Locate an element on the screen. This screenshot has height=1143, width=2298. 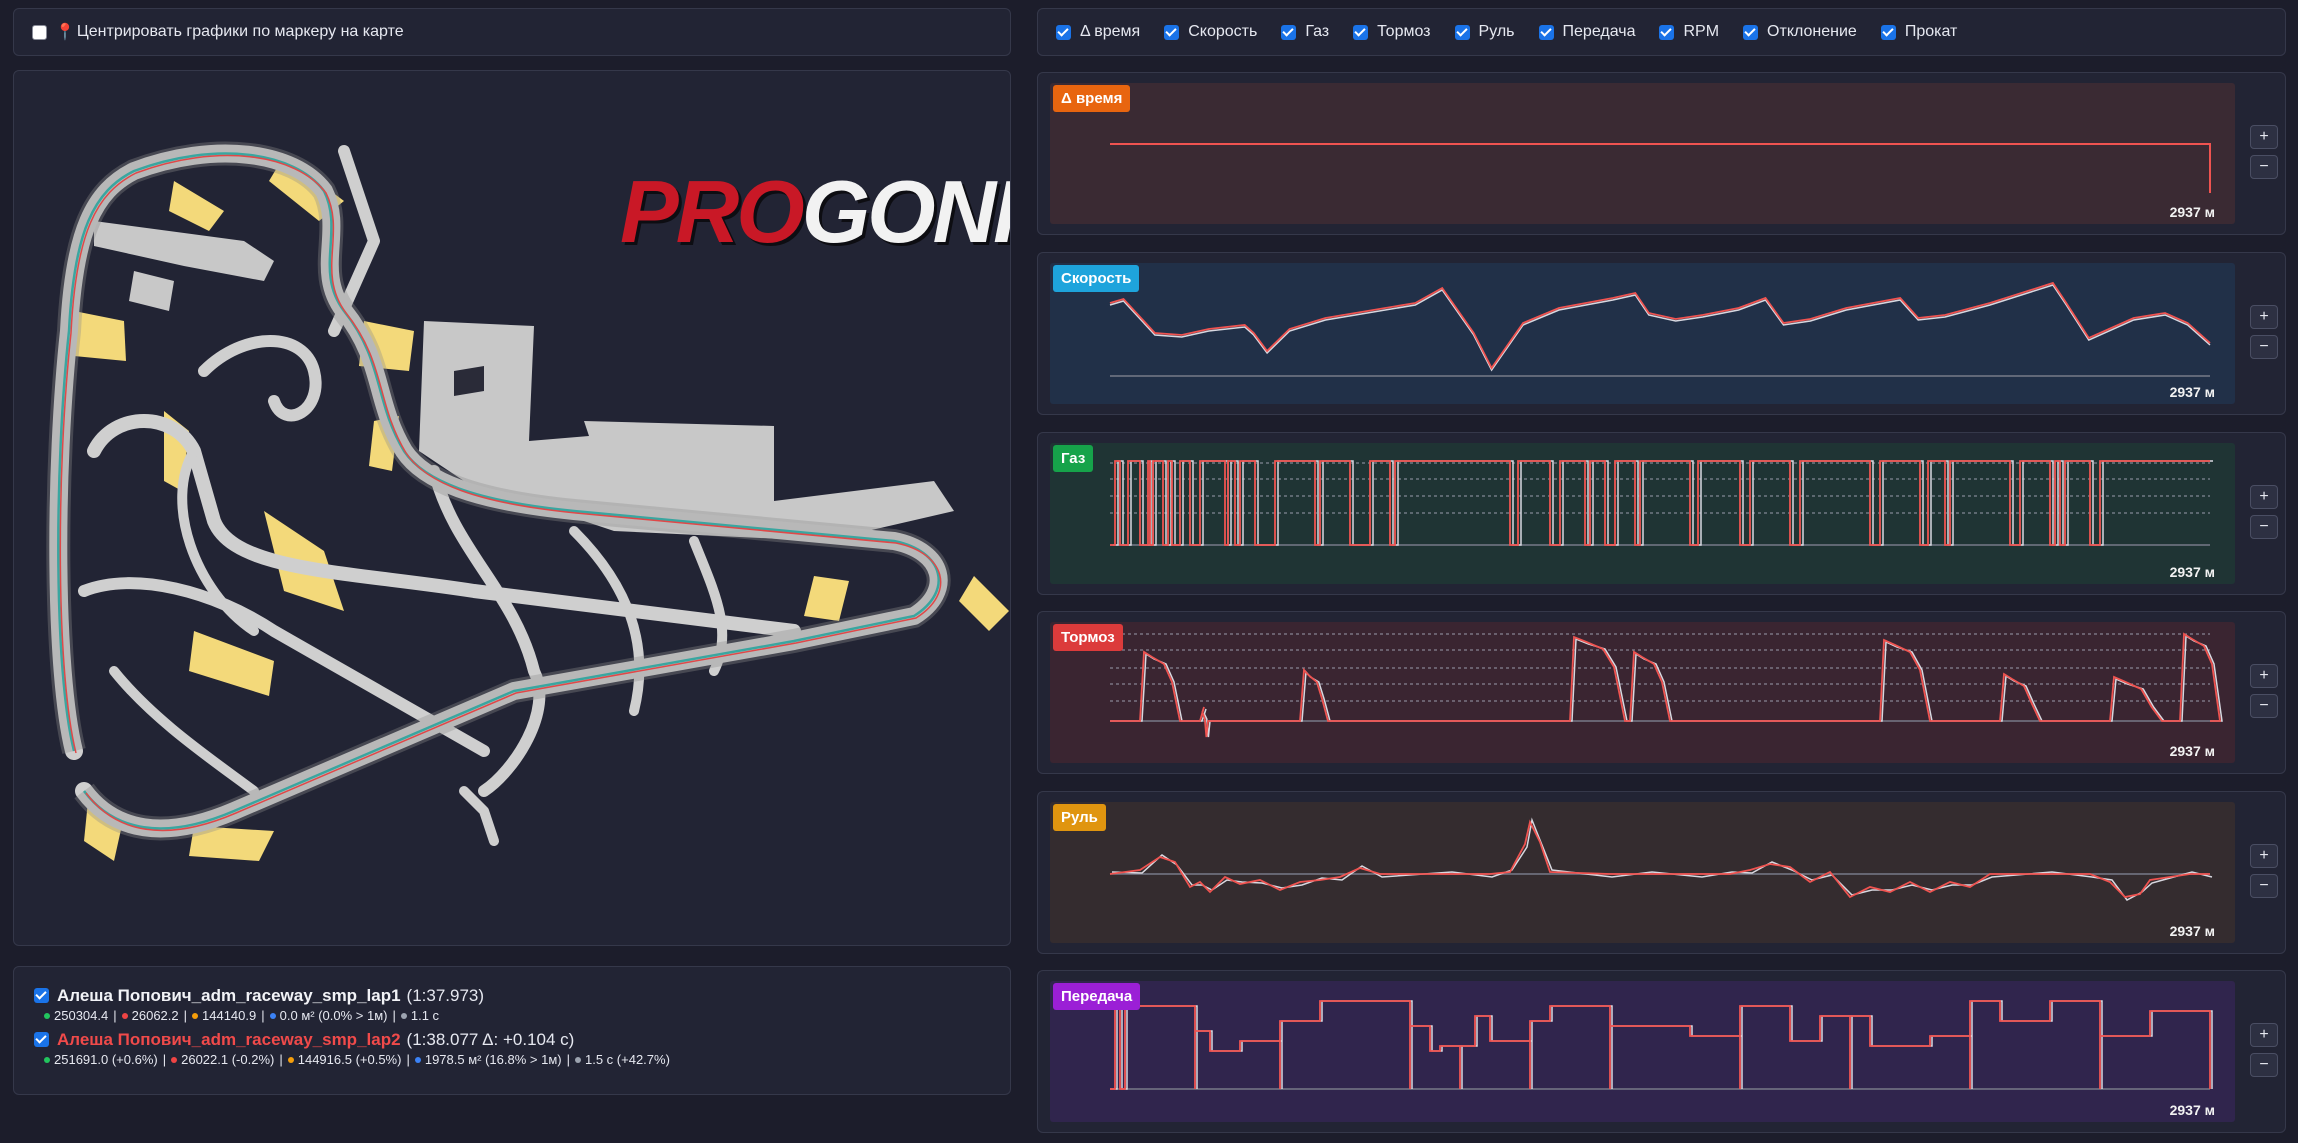
chart-panel-brake: 2937 м Тормоз + − is located at coordinates (1661, 692).